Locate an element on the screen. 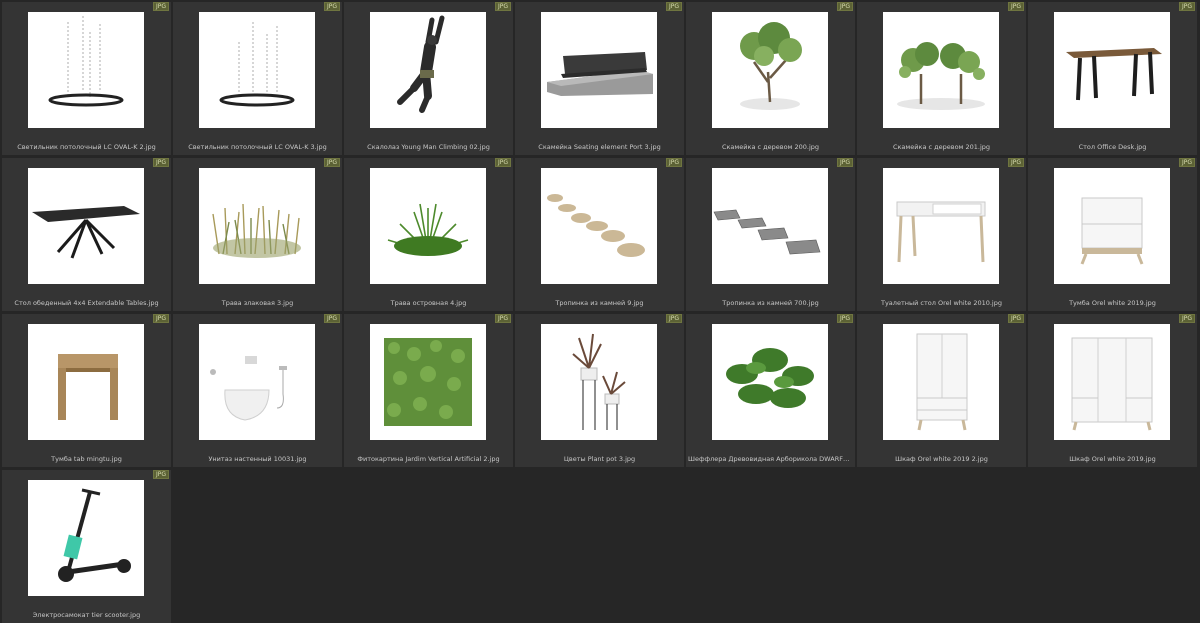 Image resolution: width=1200 pixels, height=623 pixels. plant-pots-icon is located at coordinates (599, 381).